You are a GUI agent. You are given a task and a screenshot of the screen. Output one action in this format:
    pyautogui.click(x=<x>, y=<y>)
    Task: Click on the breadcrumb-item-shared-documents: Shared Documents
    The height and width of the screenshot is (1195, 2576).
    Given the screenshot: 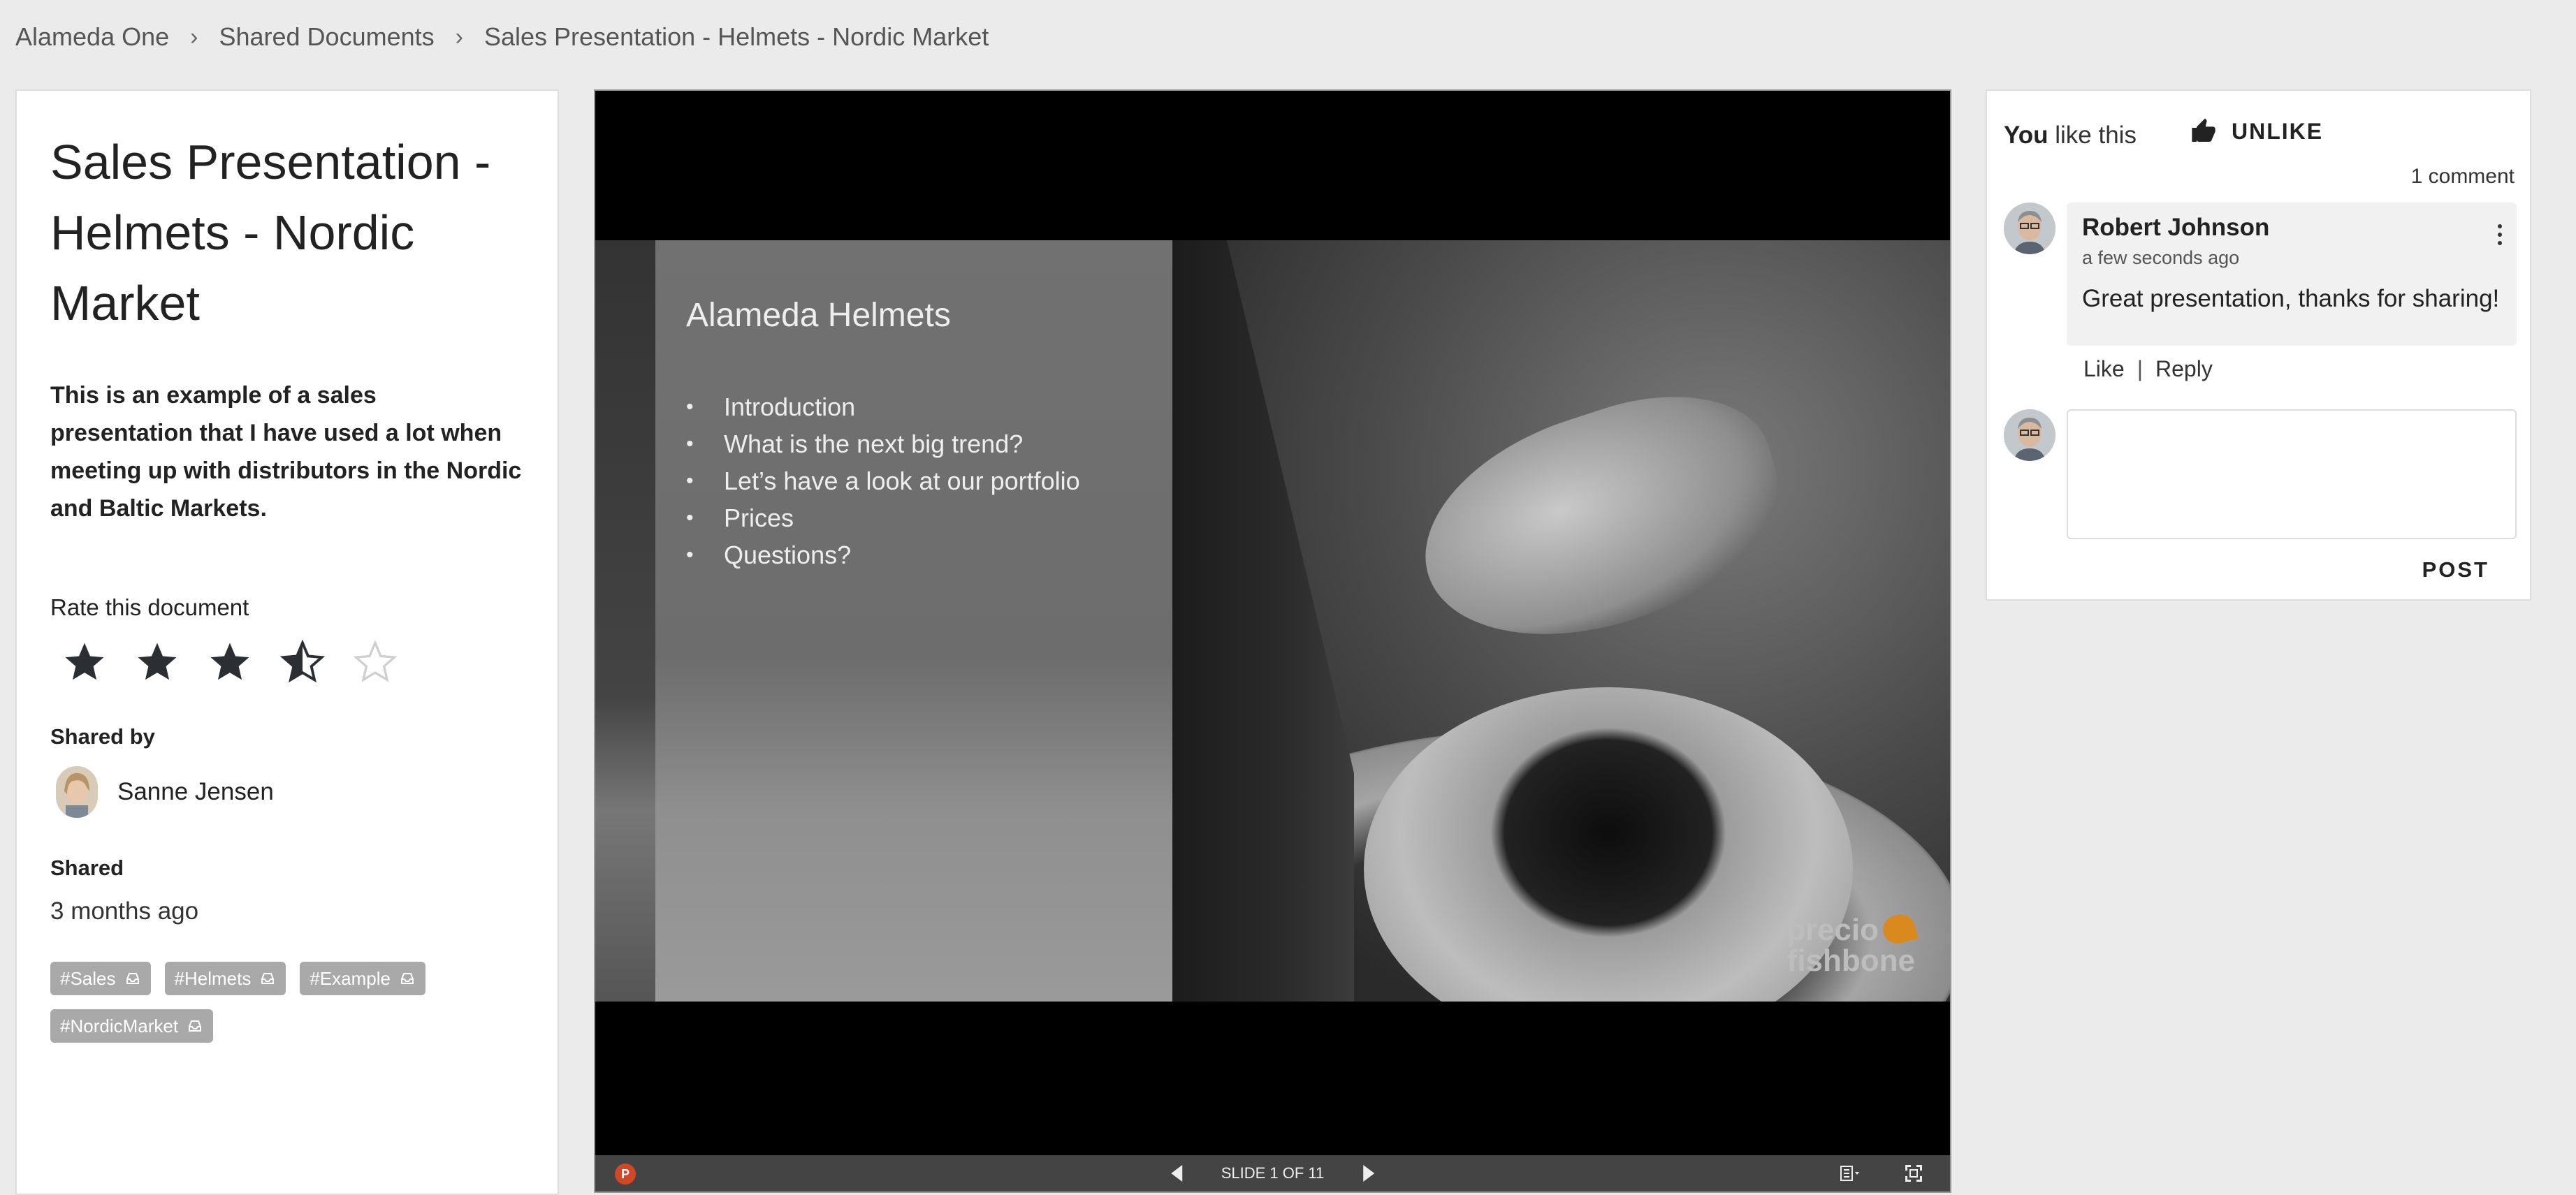 What is the action you would take?
    pyautogui.click(x=326, y=37)
    